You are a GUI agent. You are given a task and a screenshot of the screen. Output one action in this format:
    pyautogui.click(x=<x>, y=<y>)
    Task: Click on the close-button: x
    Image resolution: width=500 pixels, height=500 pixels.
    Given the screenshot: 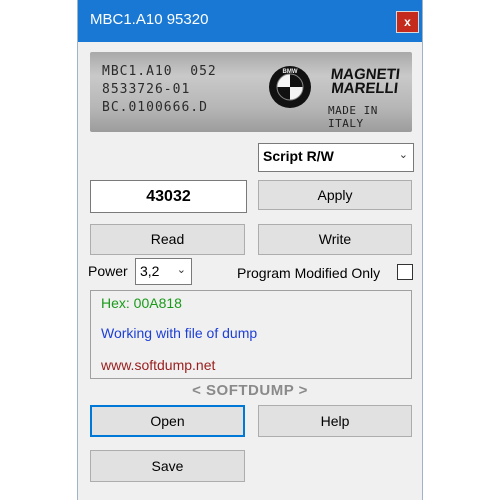 What is the action you would take?
    pyautogui.click(x=407, y=22)
    